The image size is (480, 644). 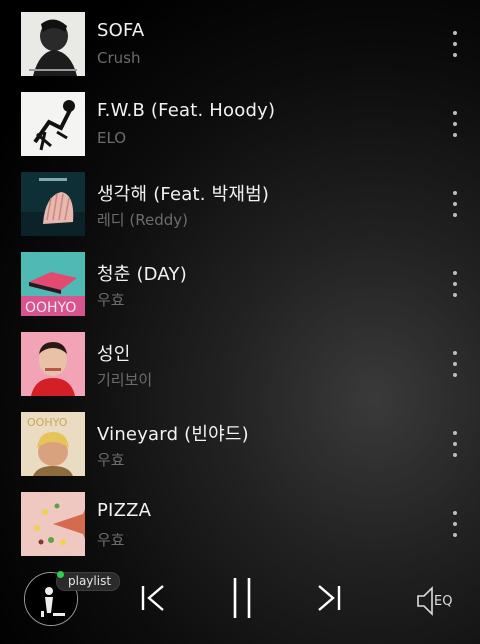 I want to click on track-artist: 기리보이, so click(x=125, y=380).